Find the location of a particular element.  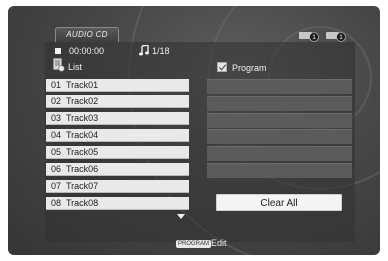

track-item: 05 Track05 is located at coordinates (117, 152).